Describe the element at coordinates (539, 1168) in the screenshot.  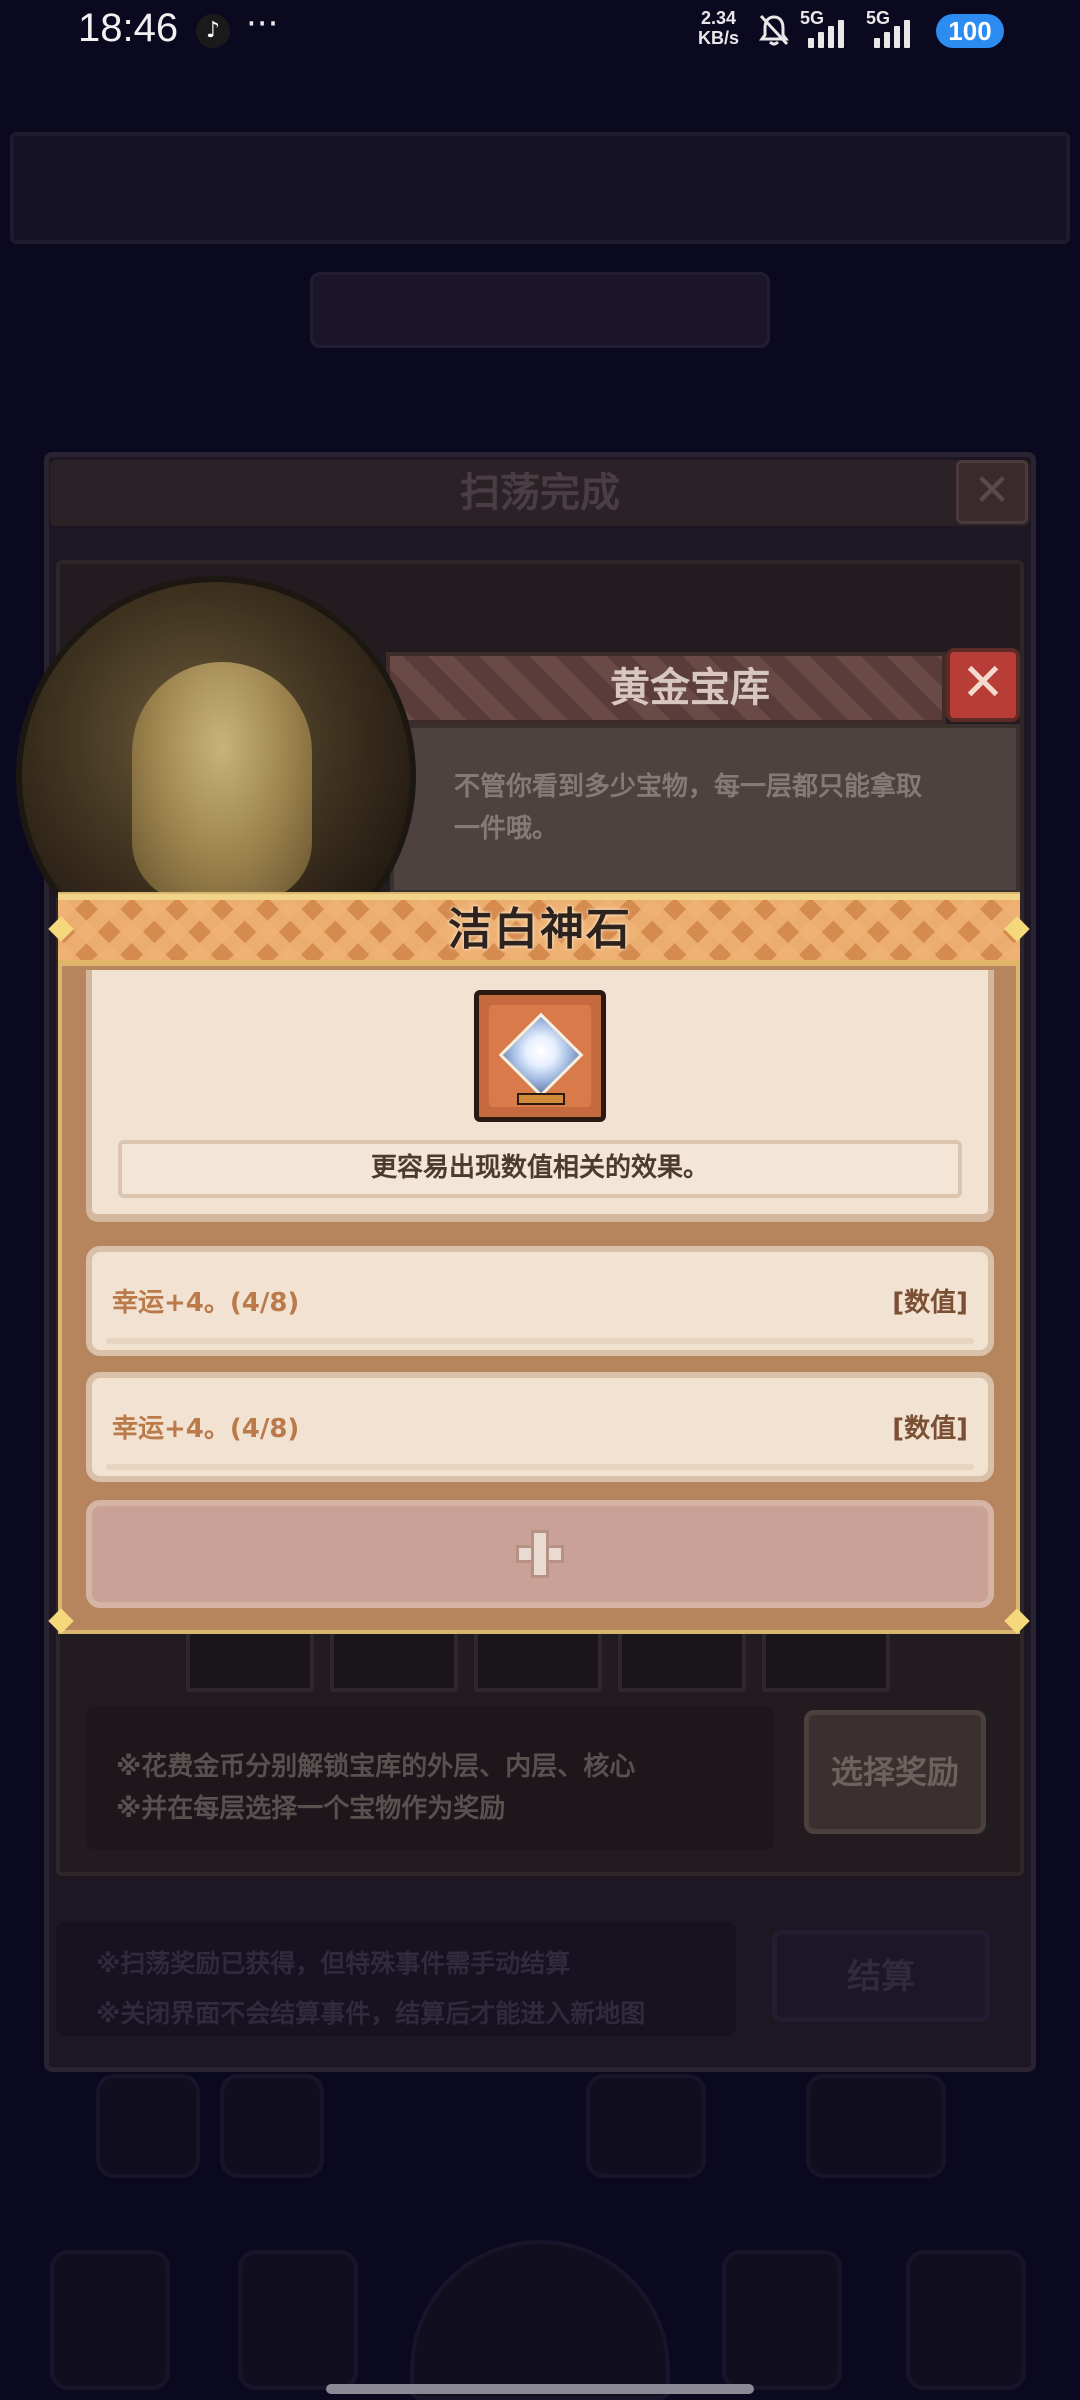
I see `item-description: 更容易出现数值相关的效果。` at that location.